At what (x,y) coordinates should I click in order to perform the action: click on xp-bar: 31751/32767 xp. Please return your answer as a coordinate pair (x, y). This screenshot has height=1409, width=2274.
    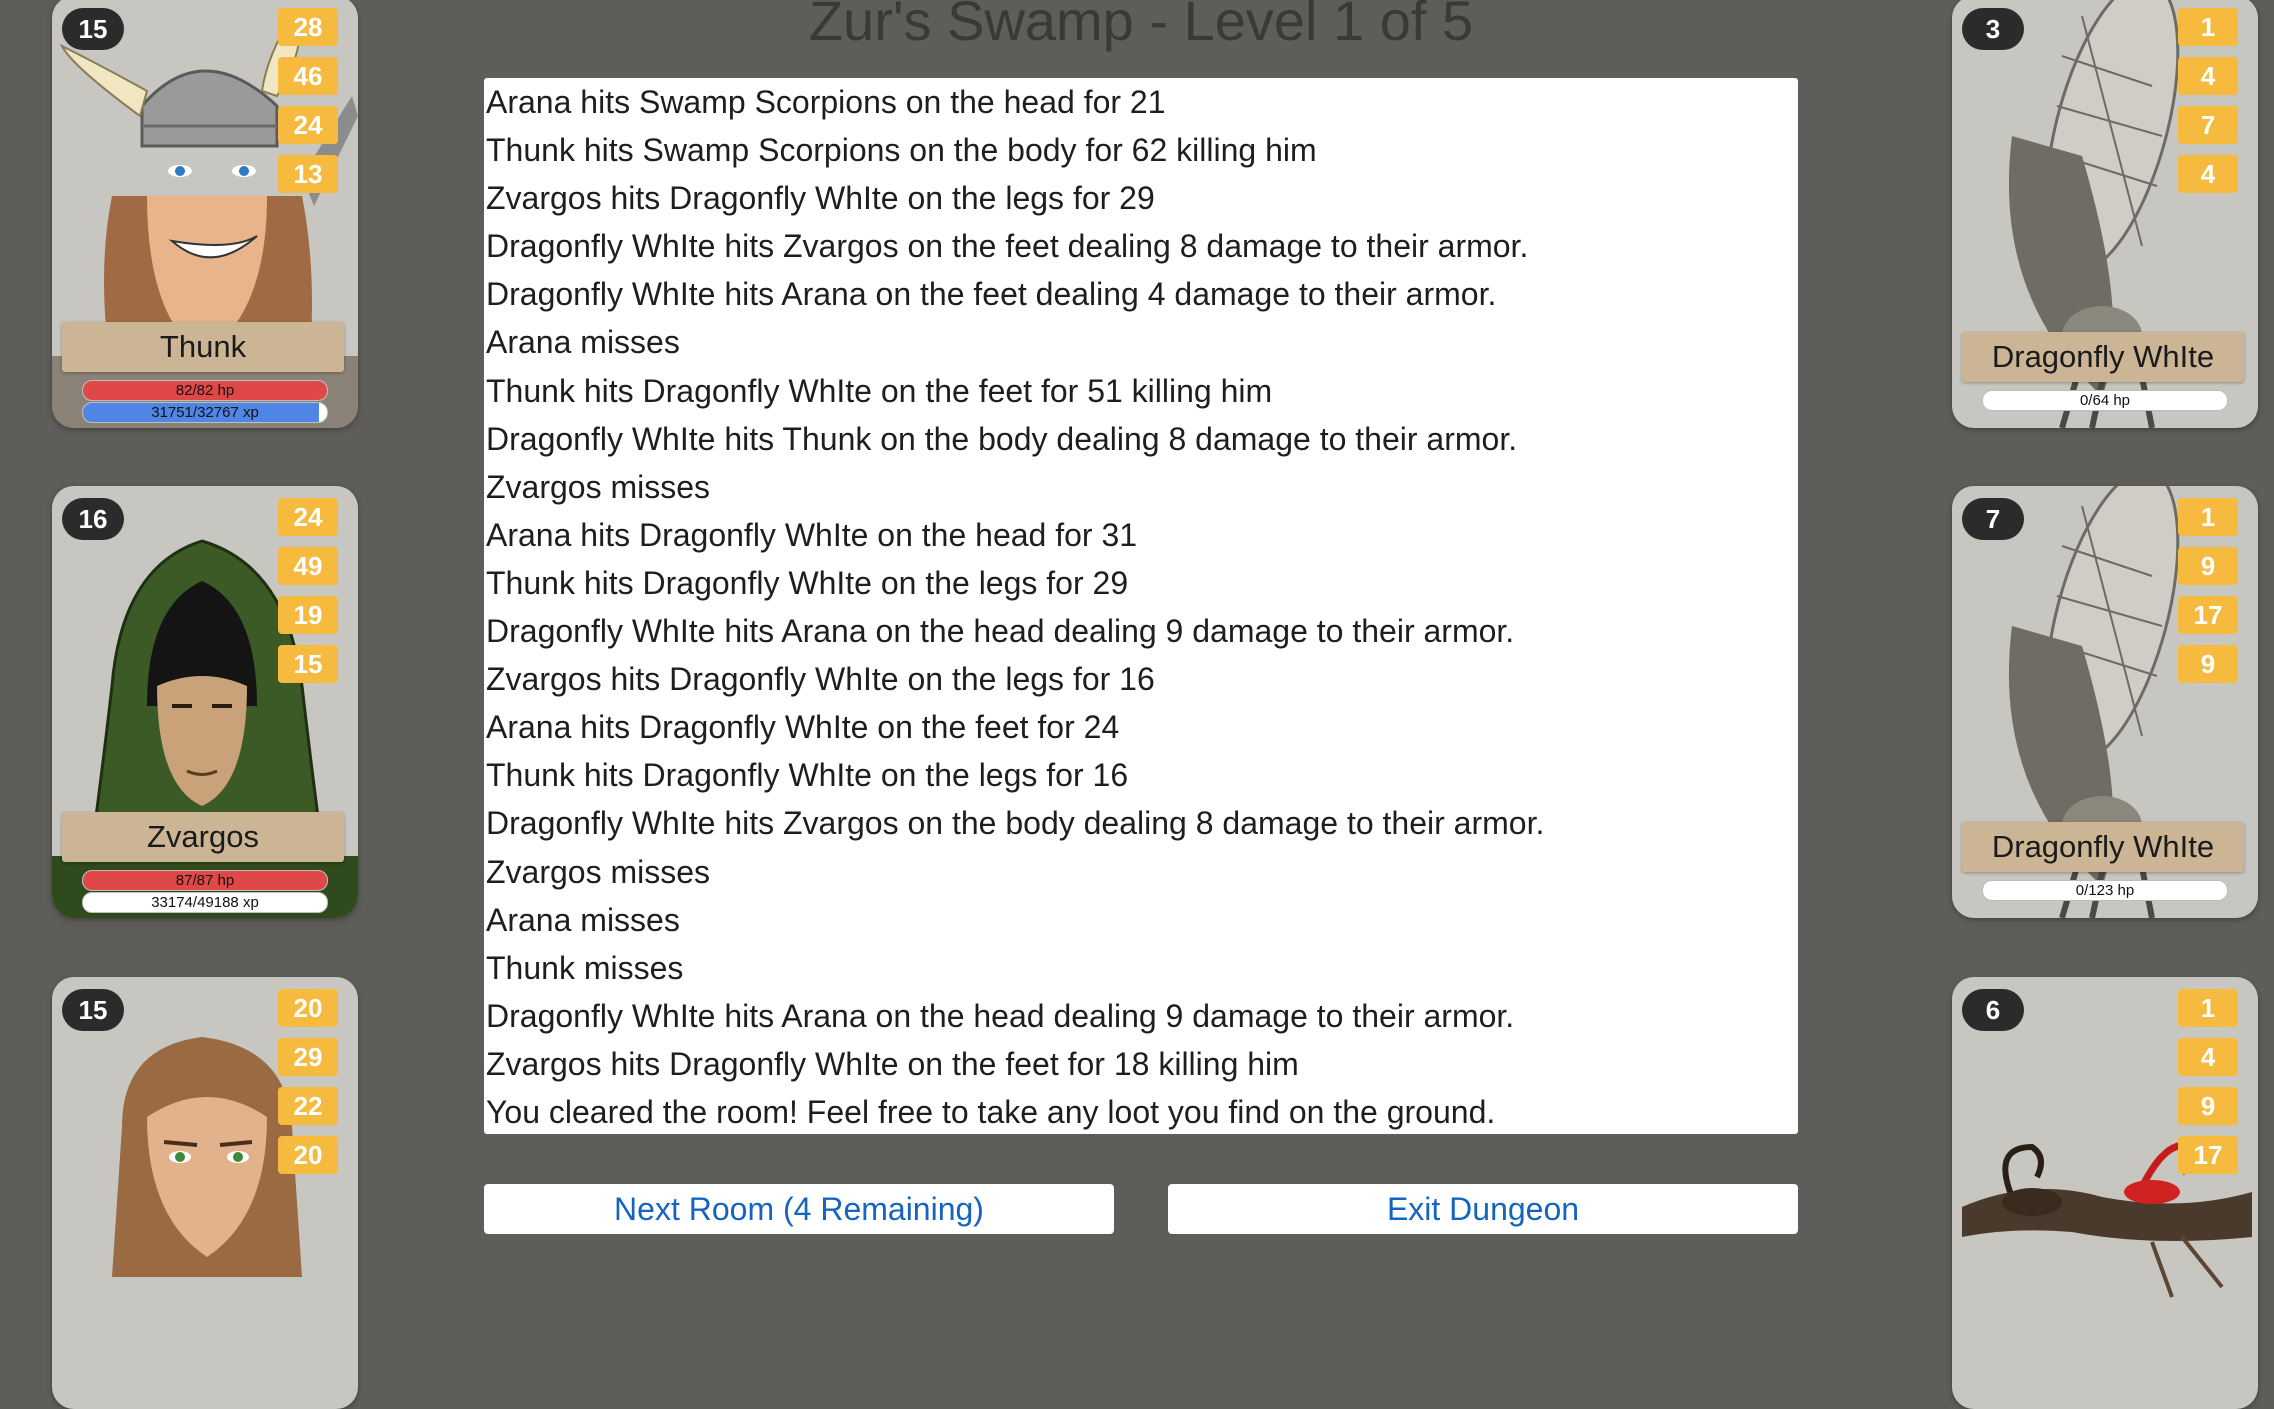
    Looking at the image, I should click on (205, 412).